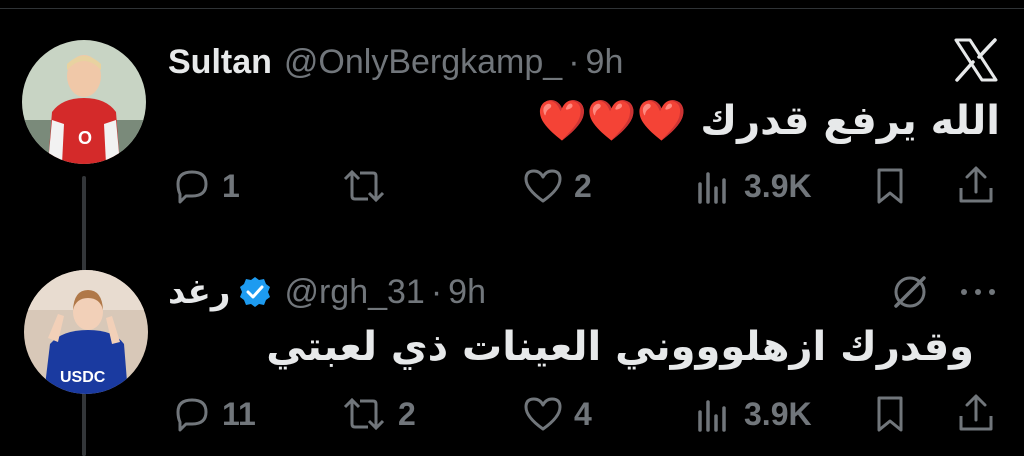 The width and height of the screenshot is (1024, 456). I want to click on tweet-text: الله يرفع قدرك ❤️❤️❤️, so click(768, 121).